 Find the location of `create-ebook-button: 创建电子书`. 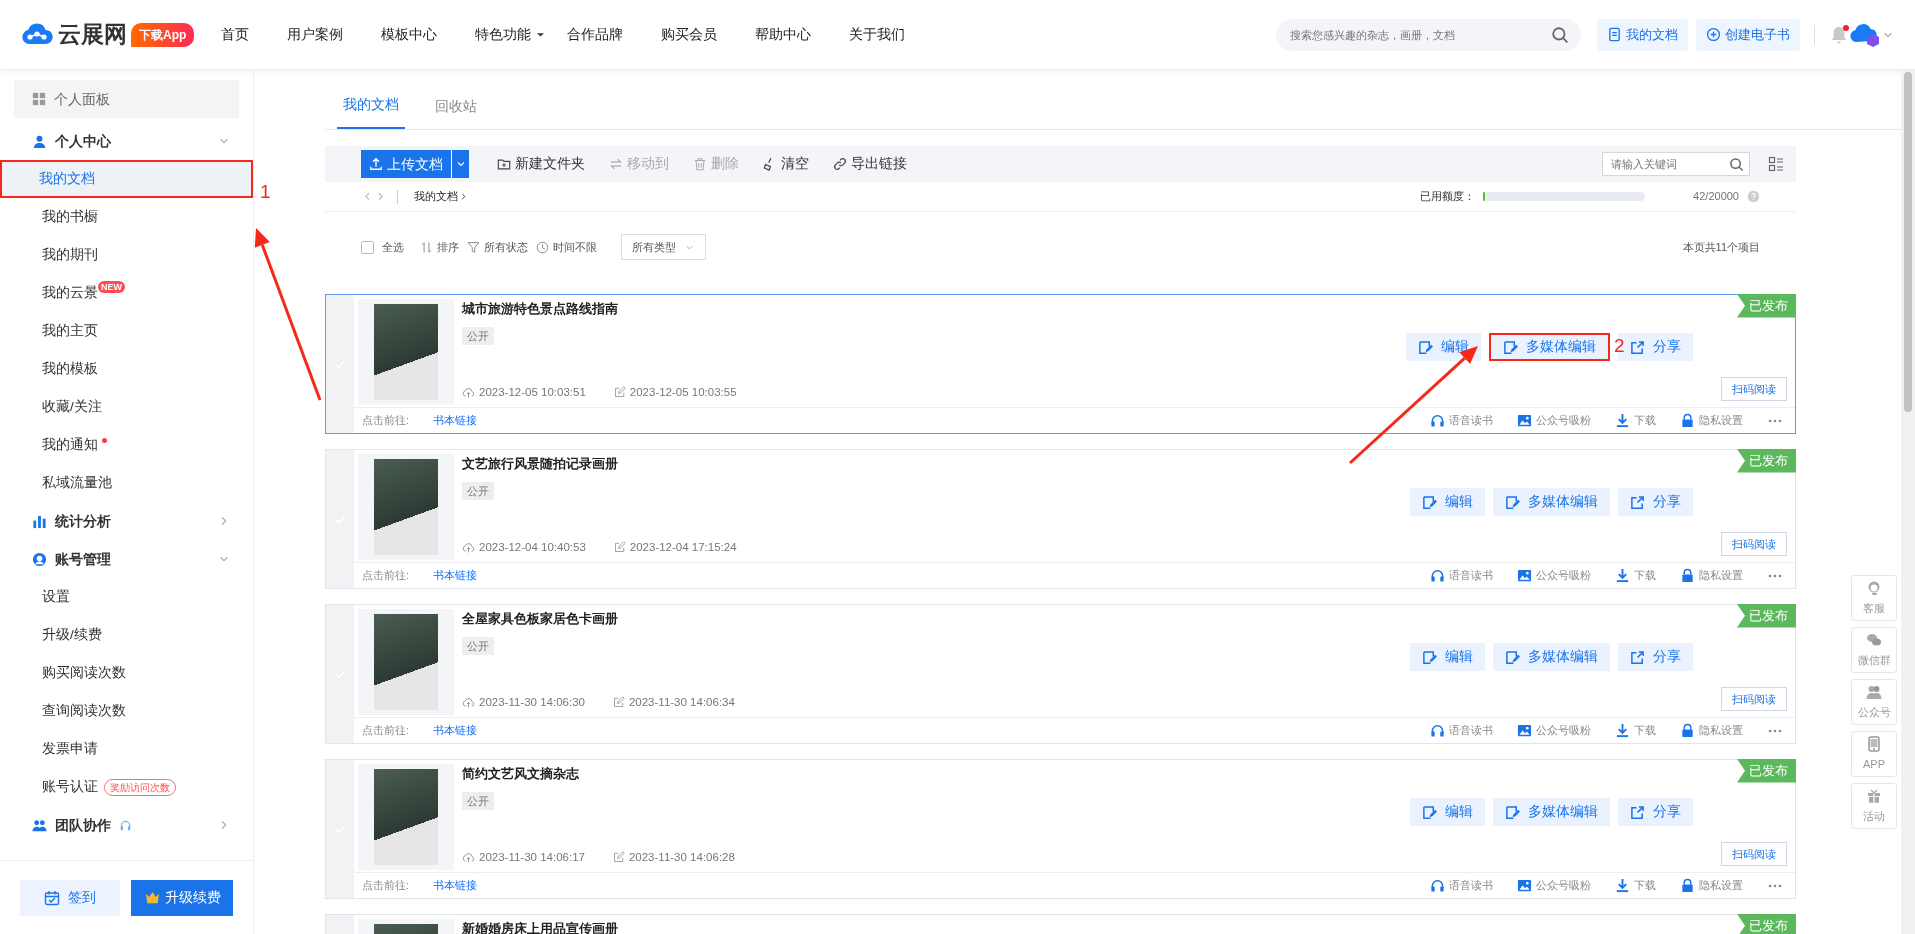

create-ebook-button: 创建电子书 is located at coordinates (1748, 34).